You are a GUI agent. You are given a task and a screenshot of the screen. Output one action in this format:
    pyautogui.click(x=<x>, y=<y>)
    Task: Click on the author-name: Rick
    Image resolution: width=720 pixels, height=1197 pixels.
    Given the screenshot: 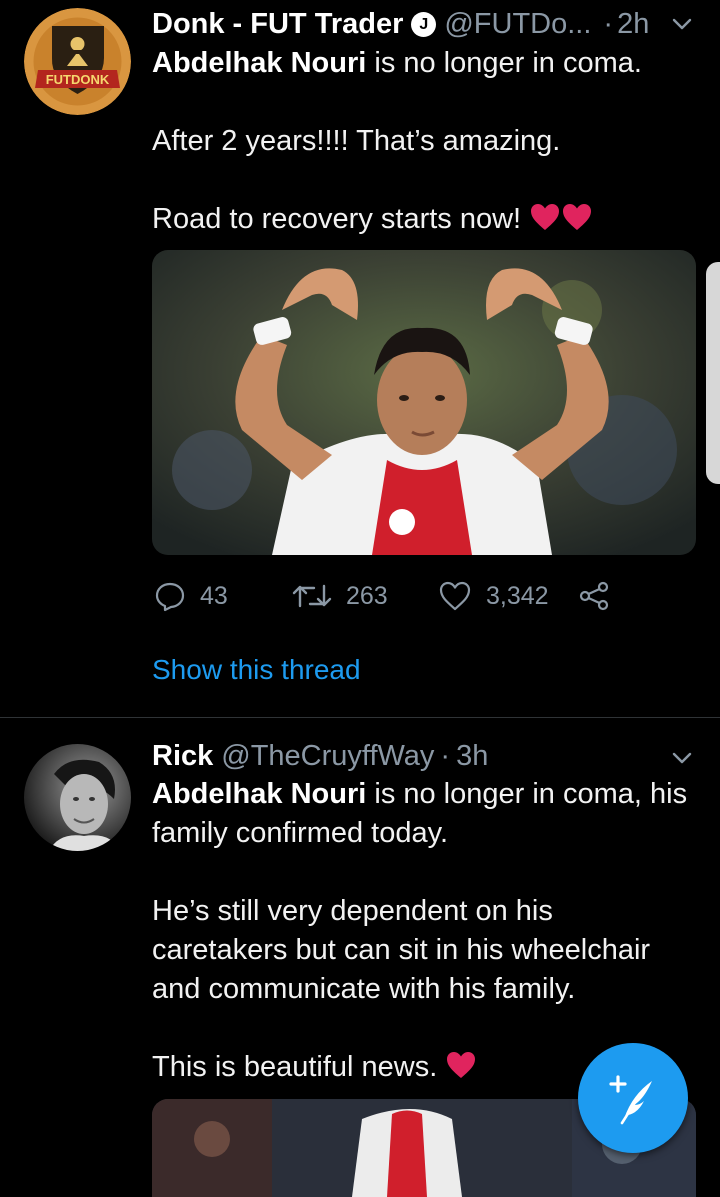 What is the action you would take?
    pyautogui.click(x=182, y=756)
    